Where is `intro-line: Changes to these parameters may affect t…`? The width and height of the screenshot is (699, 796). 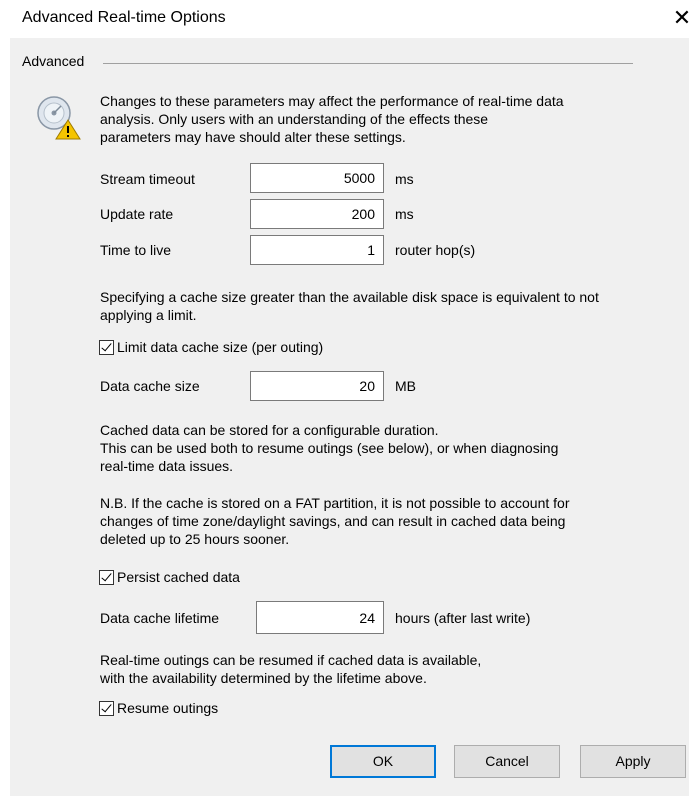
intro-line: Changes to these parameters may affect t… is located at coordinates (332, 101).